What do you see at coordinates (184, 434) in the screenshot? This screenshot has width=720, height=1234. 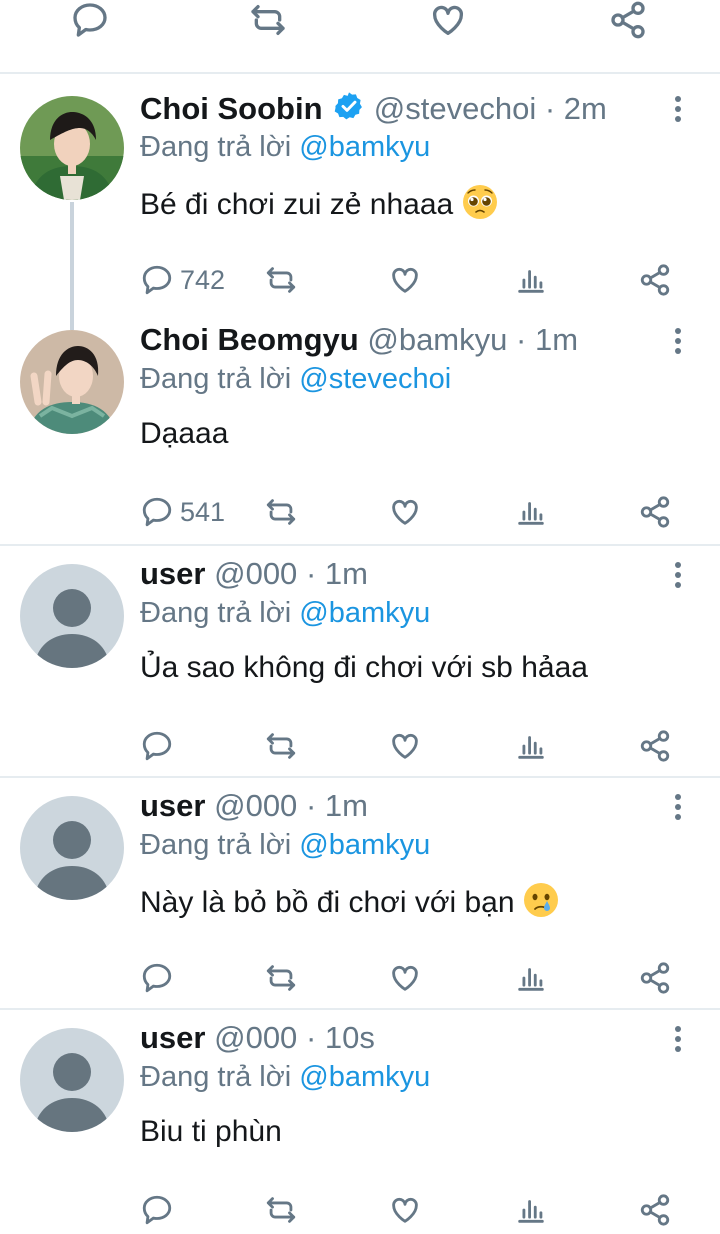 I see `tweet-text: Dạaaa` at bounding box center [184, 434].